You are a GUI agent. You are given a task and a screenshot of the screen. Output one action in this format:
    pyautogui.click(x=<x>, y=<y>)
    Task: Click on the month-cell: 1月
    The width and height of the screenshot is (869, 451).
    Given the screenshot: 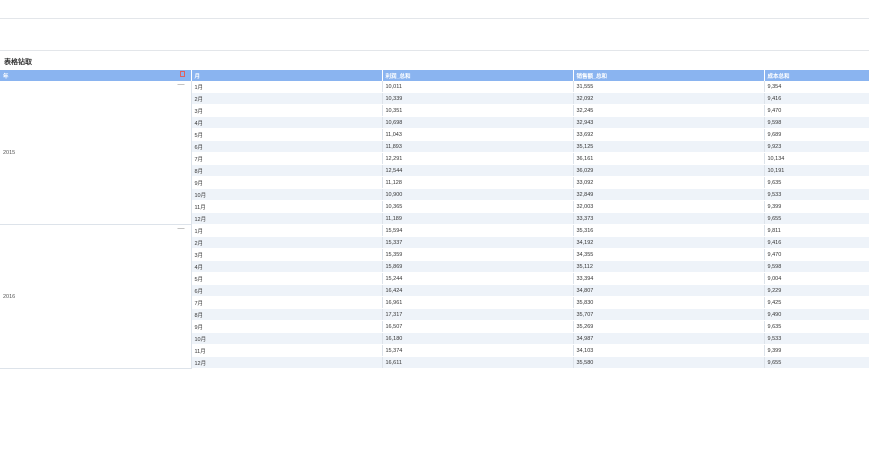 What is the action you would take?
    pyautogui.click(x=287, y=230)
    